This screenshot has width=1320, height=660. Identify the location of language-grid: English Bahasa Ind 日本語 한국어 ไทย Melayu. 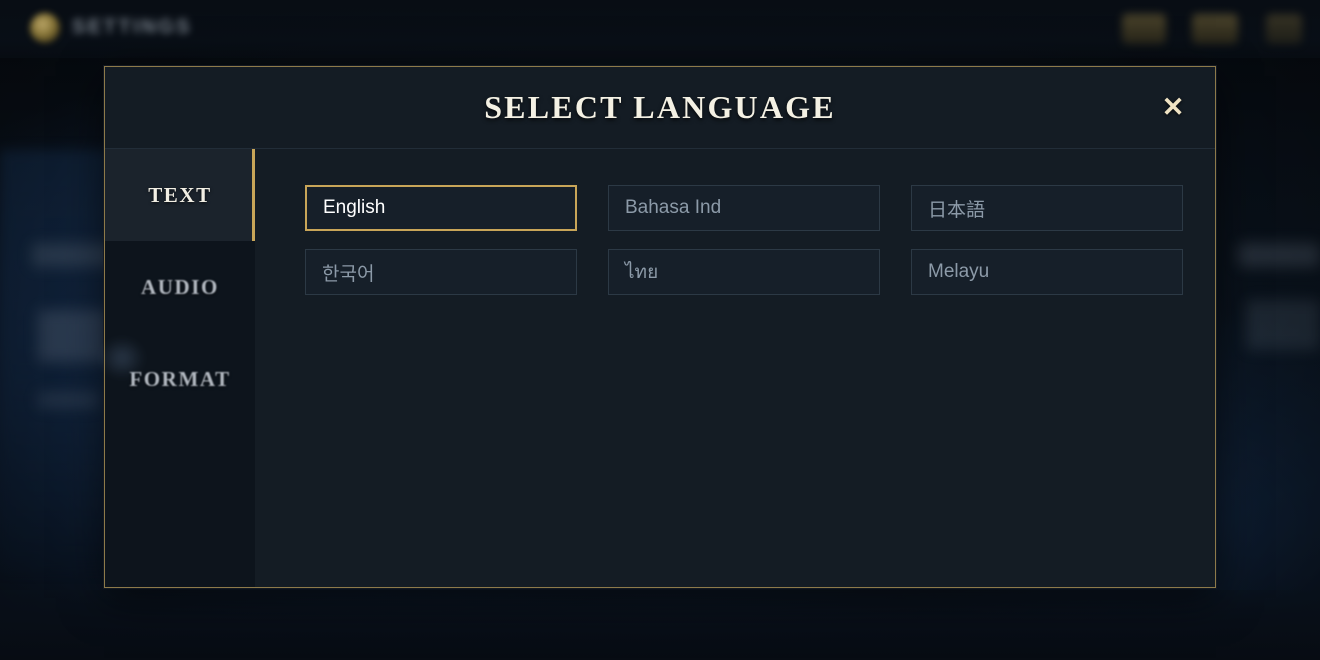
(745, 240).